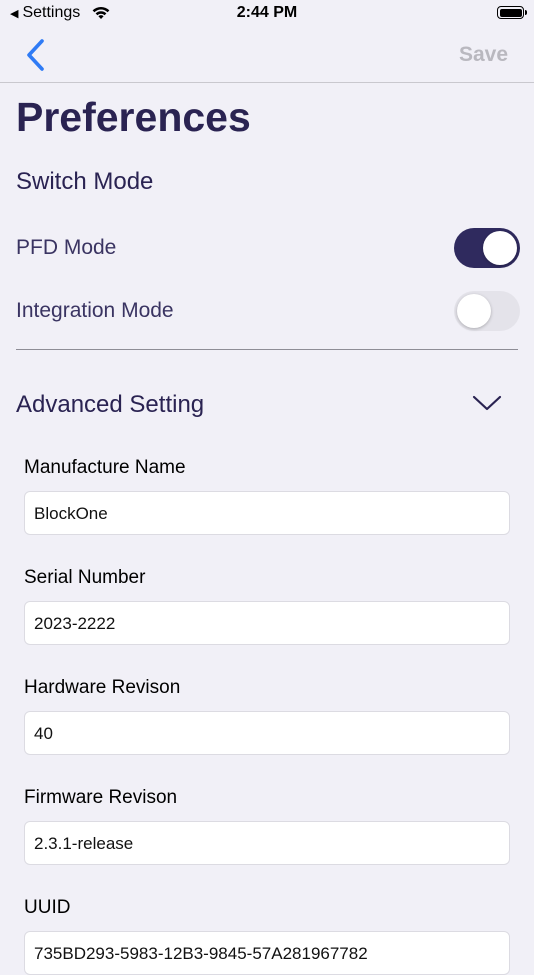  I want to click on serial-number-input: 2023-2222, so click(267, 623).